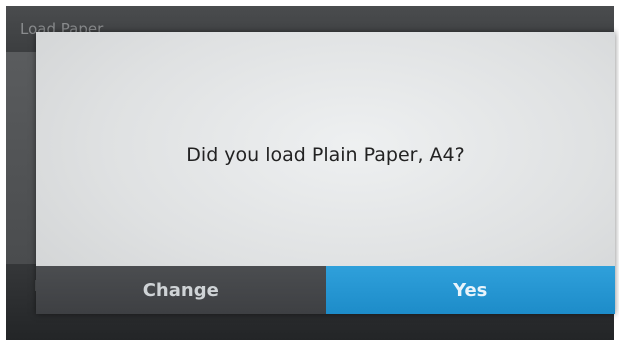 The width and height of the screenshot is (619, 346). What do you see at coordinates (325, 155) in the screenshot?
I see `dialog-message: Did you load Plain Paper, A4?` at bounding box center [325, 155].